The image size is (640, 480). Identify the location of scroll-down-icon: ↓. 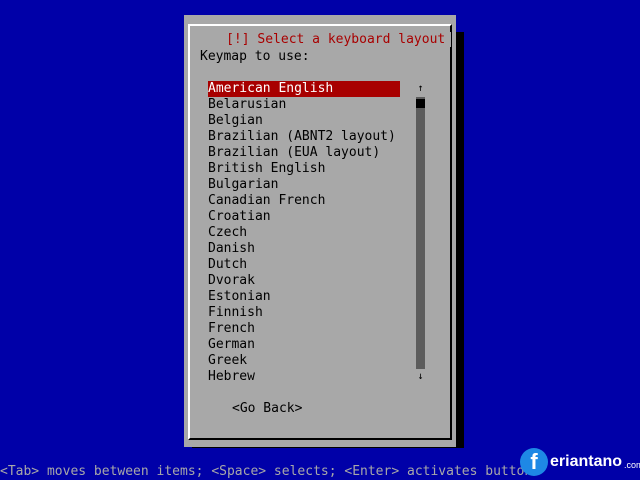
(420, 377).